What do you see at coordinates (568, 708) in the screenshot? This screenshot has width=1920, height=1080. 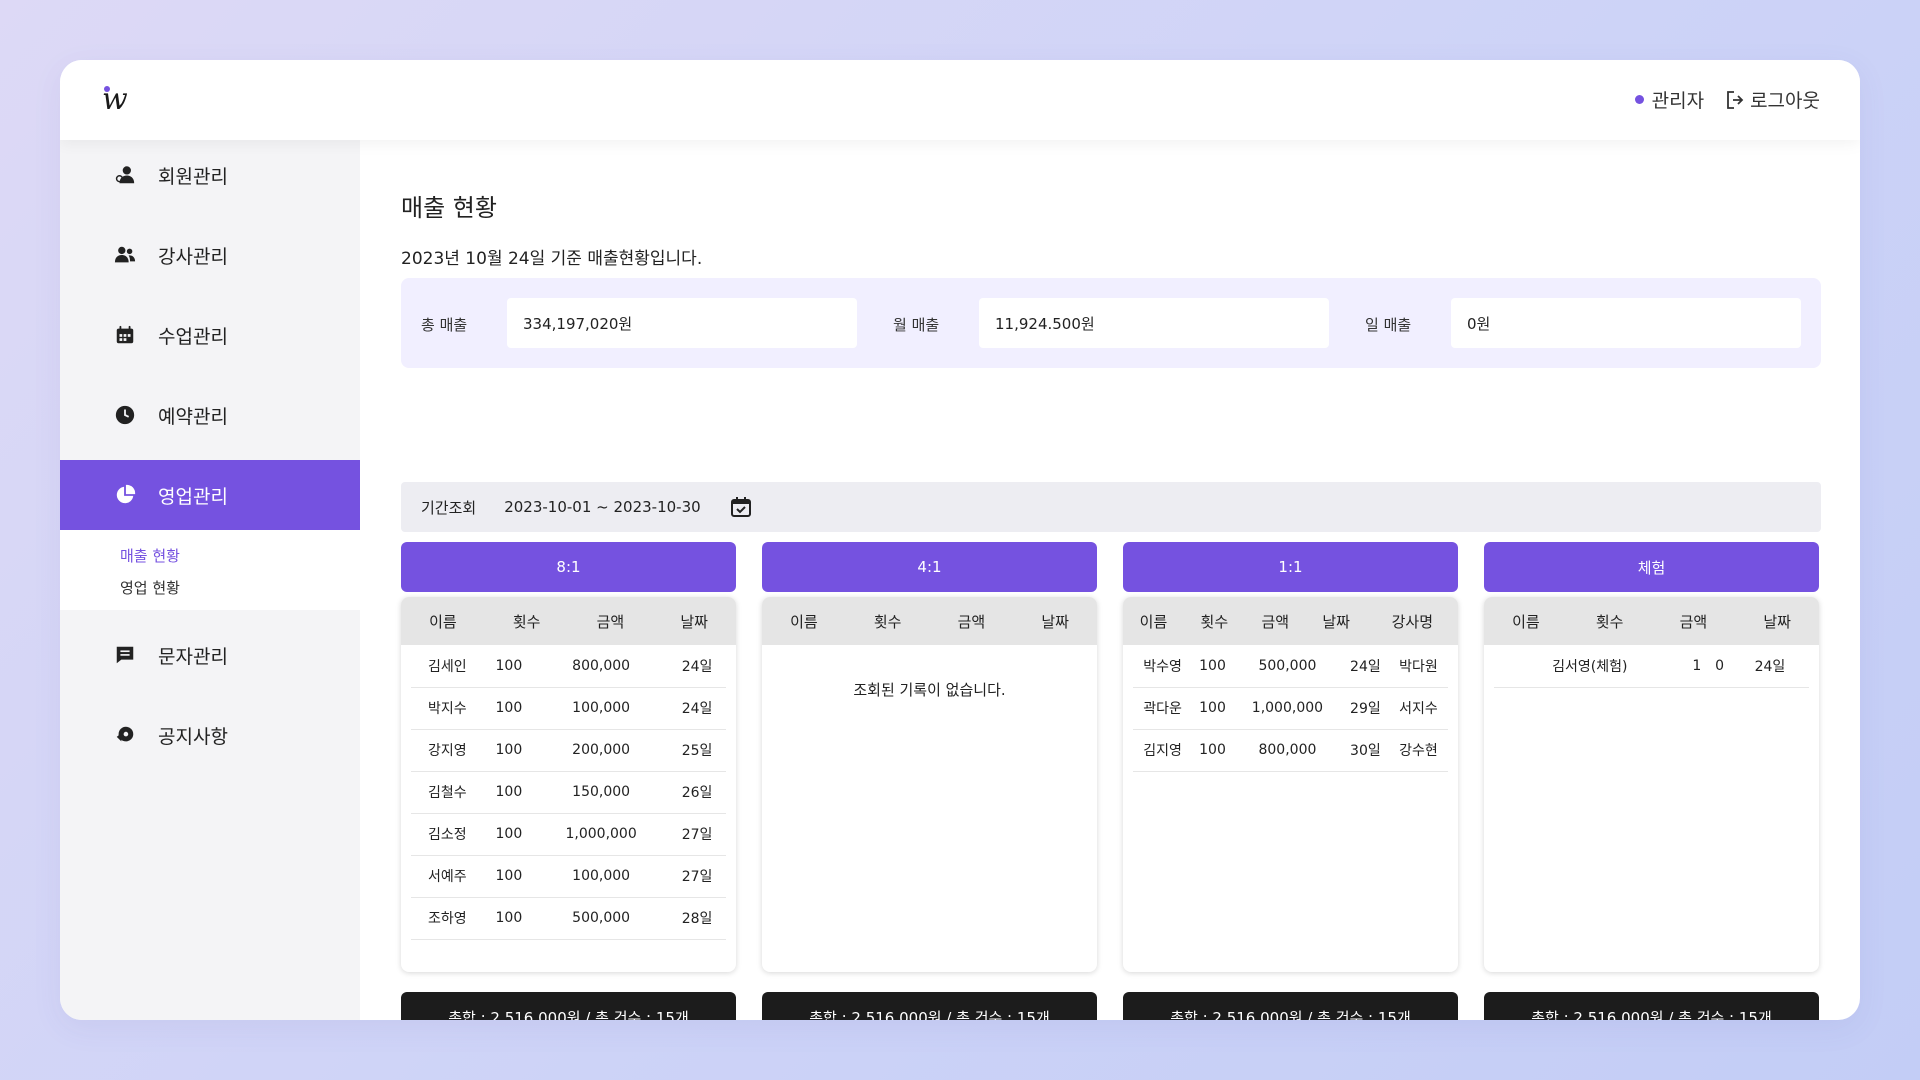 I see `table-row: 박지수 100 100,000 24일` at bounding box center [568, 708].